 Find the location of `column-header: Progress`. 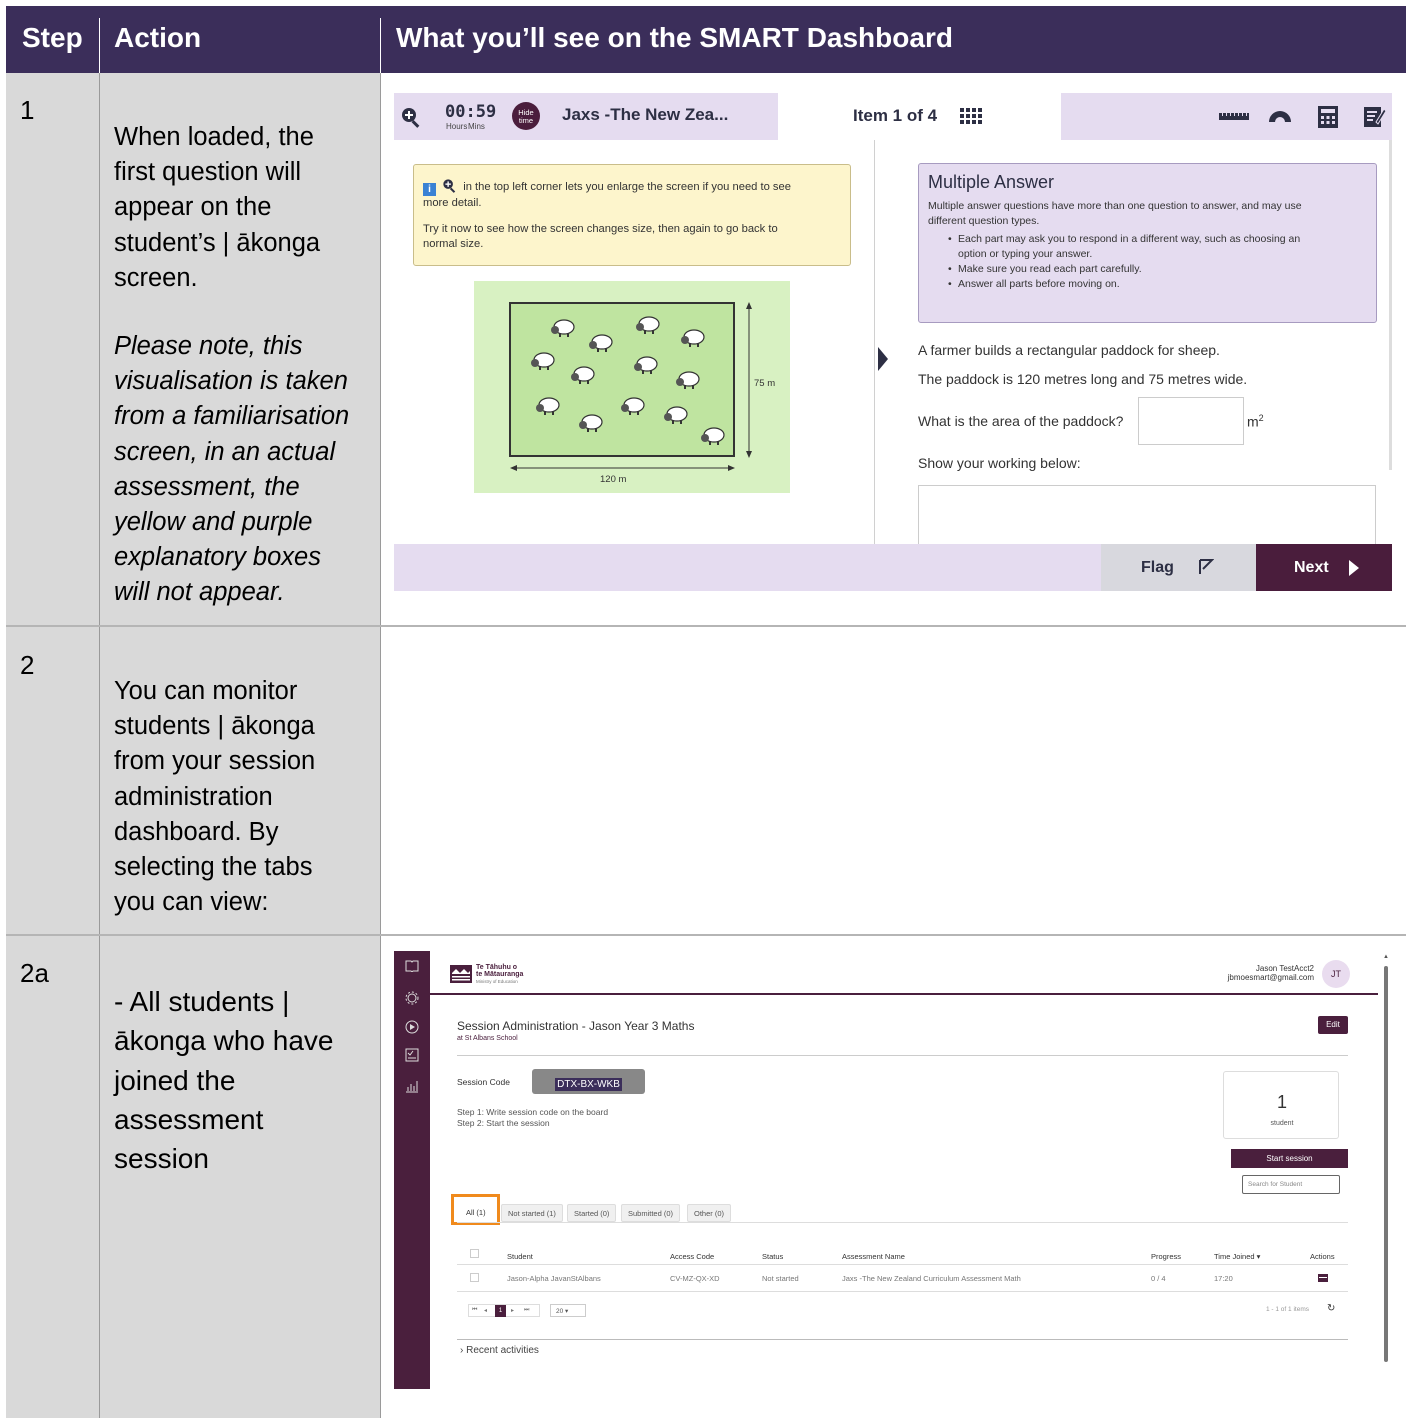

column-header: Progress is located at coordinates (1166, 1256).